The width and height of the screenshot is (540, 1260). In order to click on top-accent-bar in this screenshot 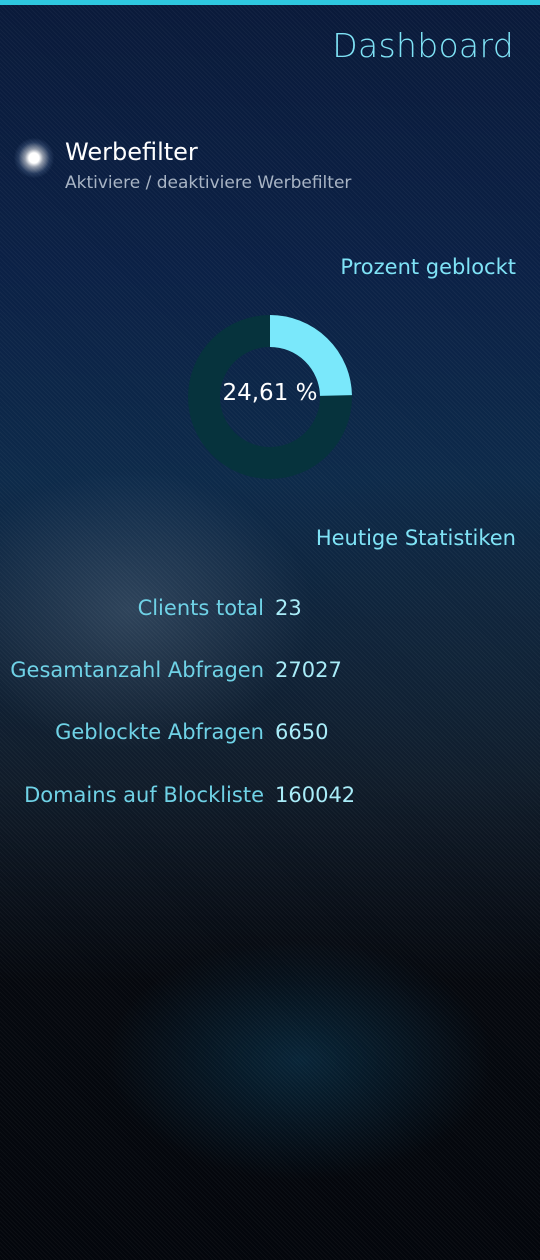, I will do `click(270, 2)`.